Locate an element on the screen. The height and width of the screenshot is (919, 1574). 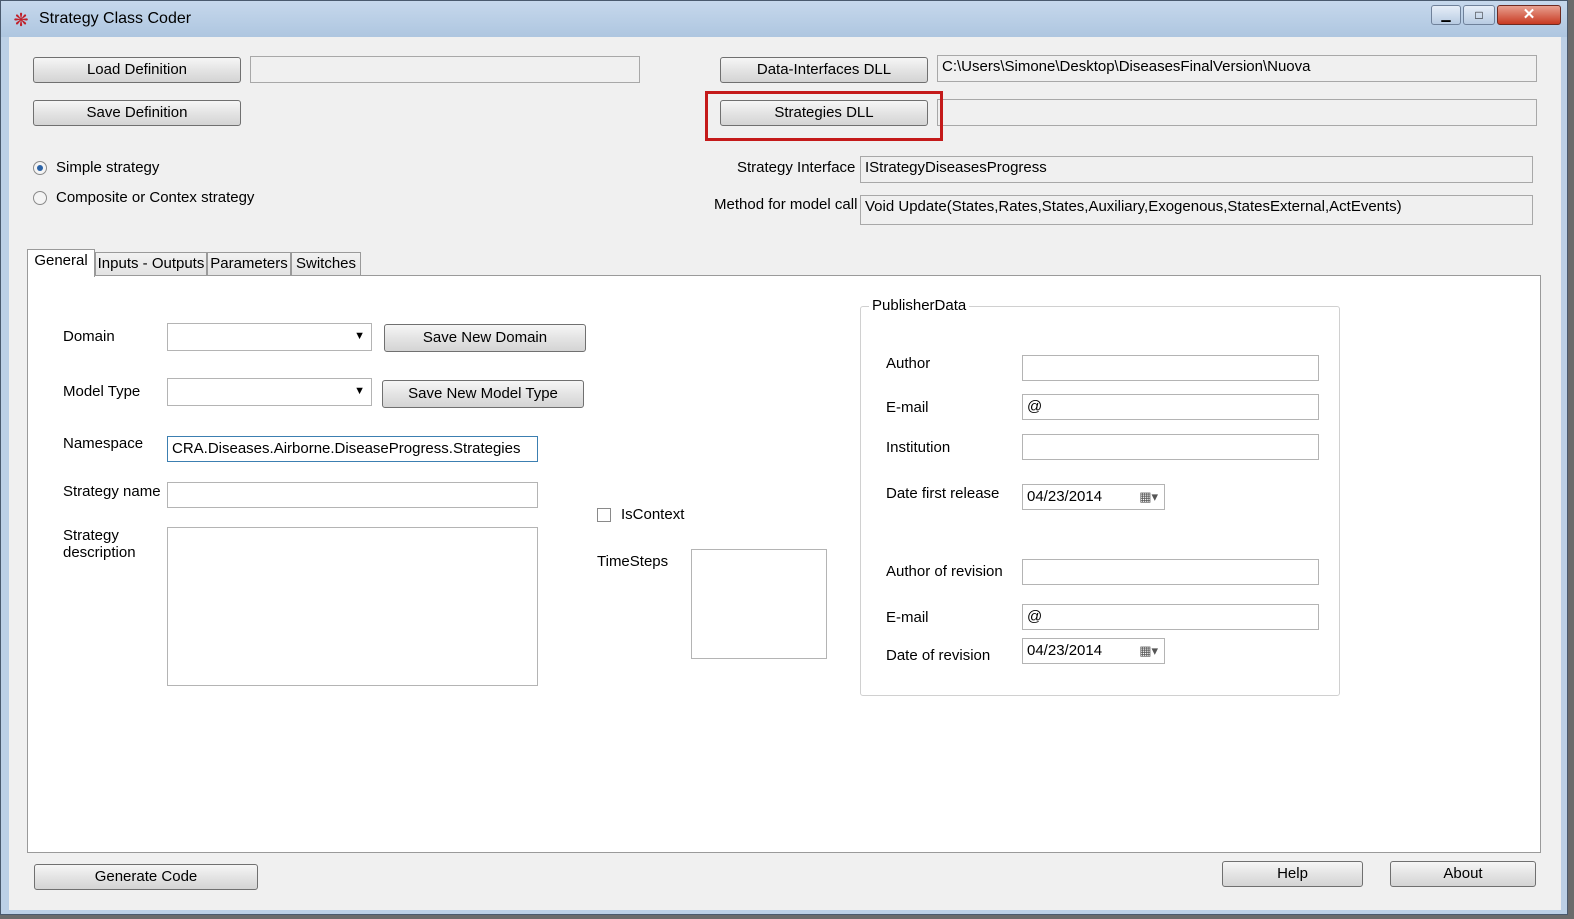
date-first-release-picker: 04/23/2014 ▦▾ is located at coordinates (1093, 497).